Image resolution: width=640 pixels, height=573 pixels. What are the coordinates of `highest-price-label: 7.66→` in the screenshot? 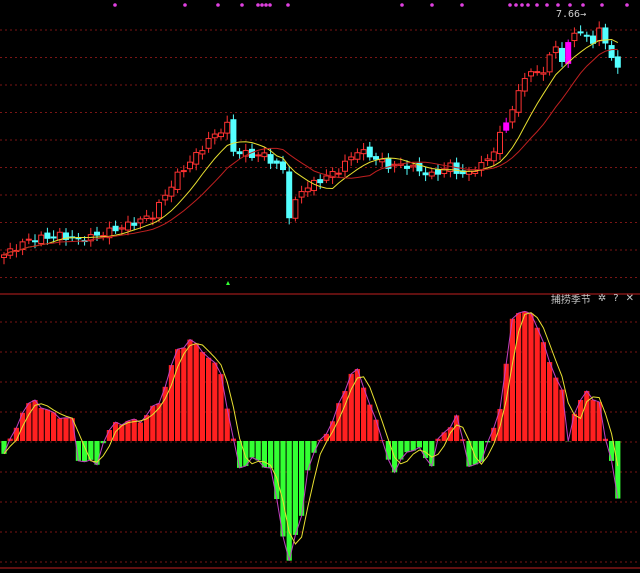 It's located at (571, 14).